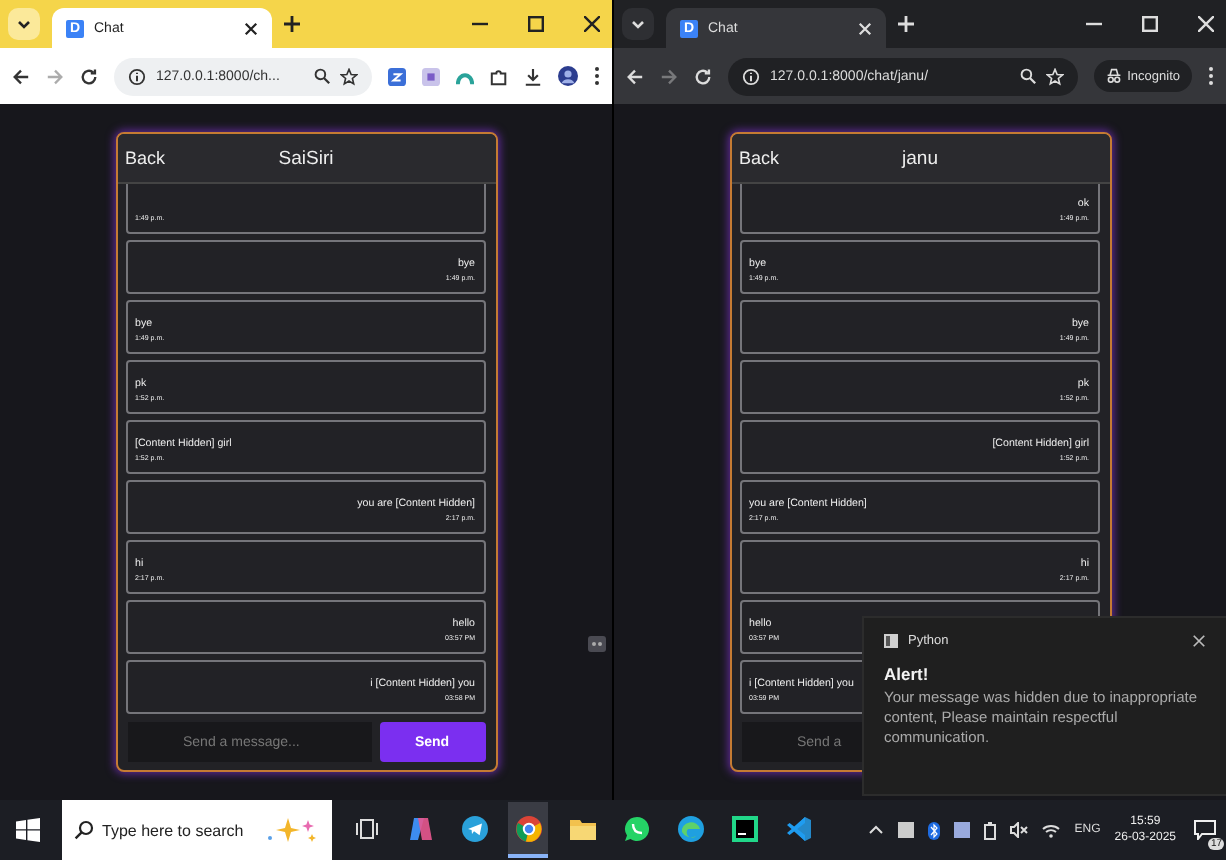 The height and width of the screenshot is (860, 1226). What do you see at coordinates (173, 830) in the screenshot?
I see `search-placeholder: Type here to search` at bounding box center [173, 830].